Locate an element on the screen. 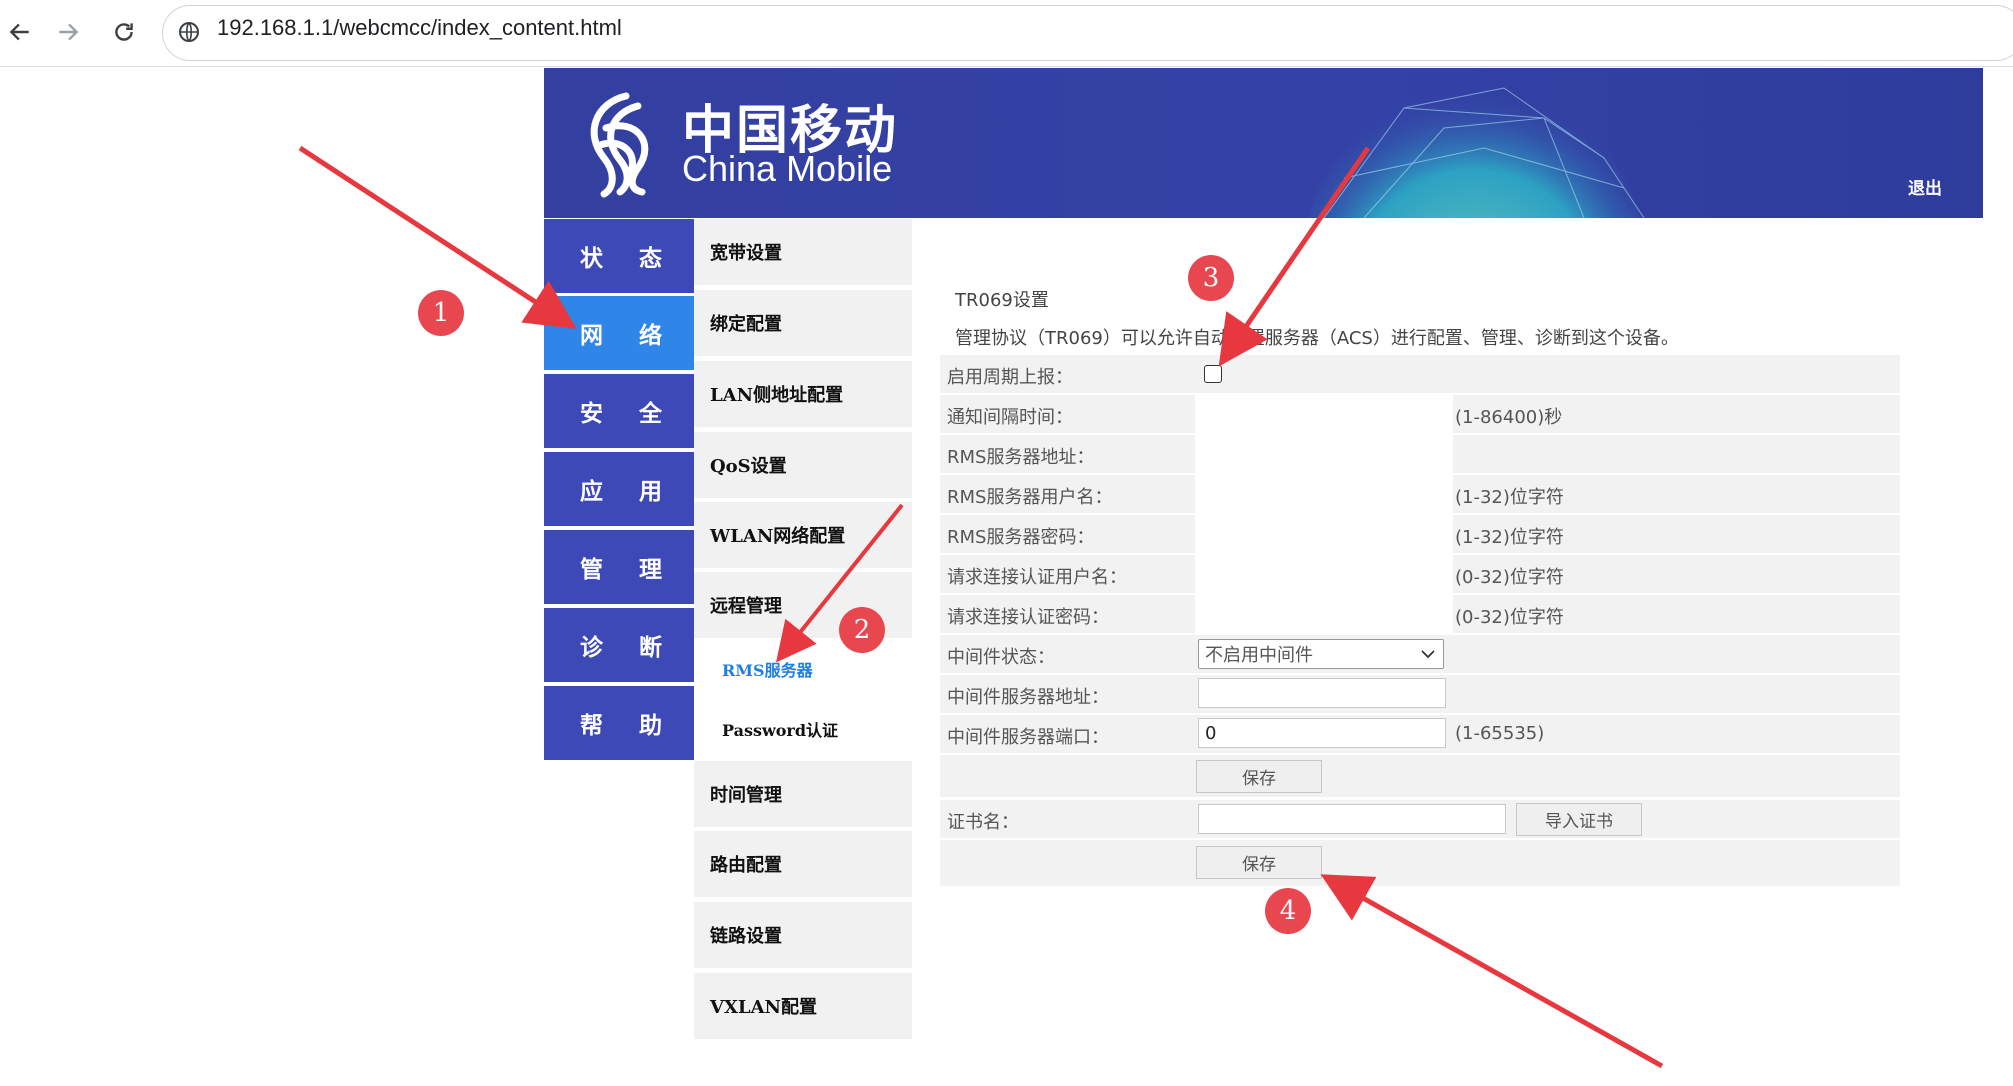  annotation-badge-3: 3 is located at coordinates (1211, 278).